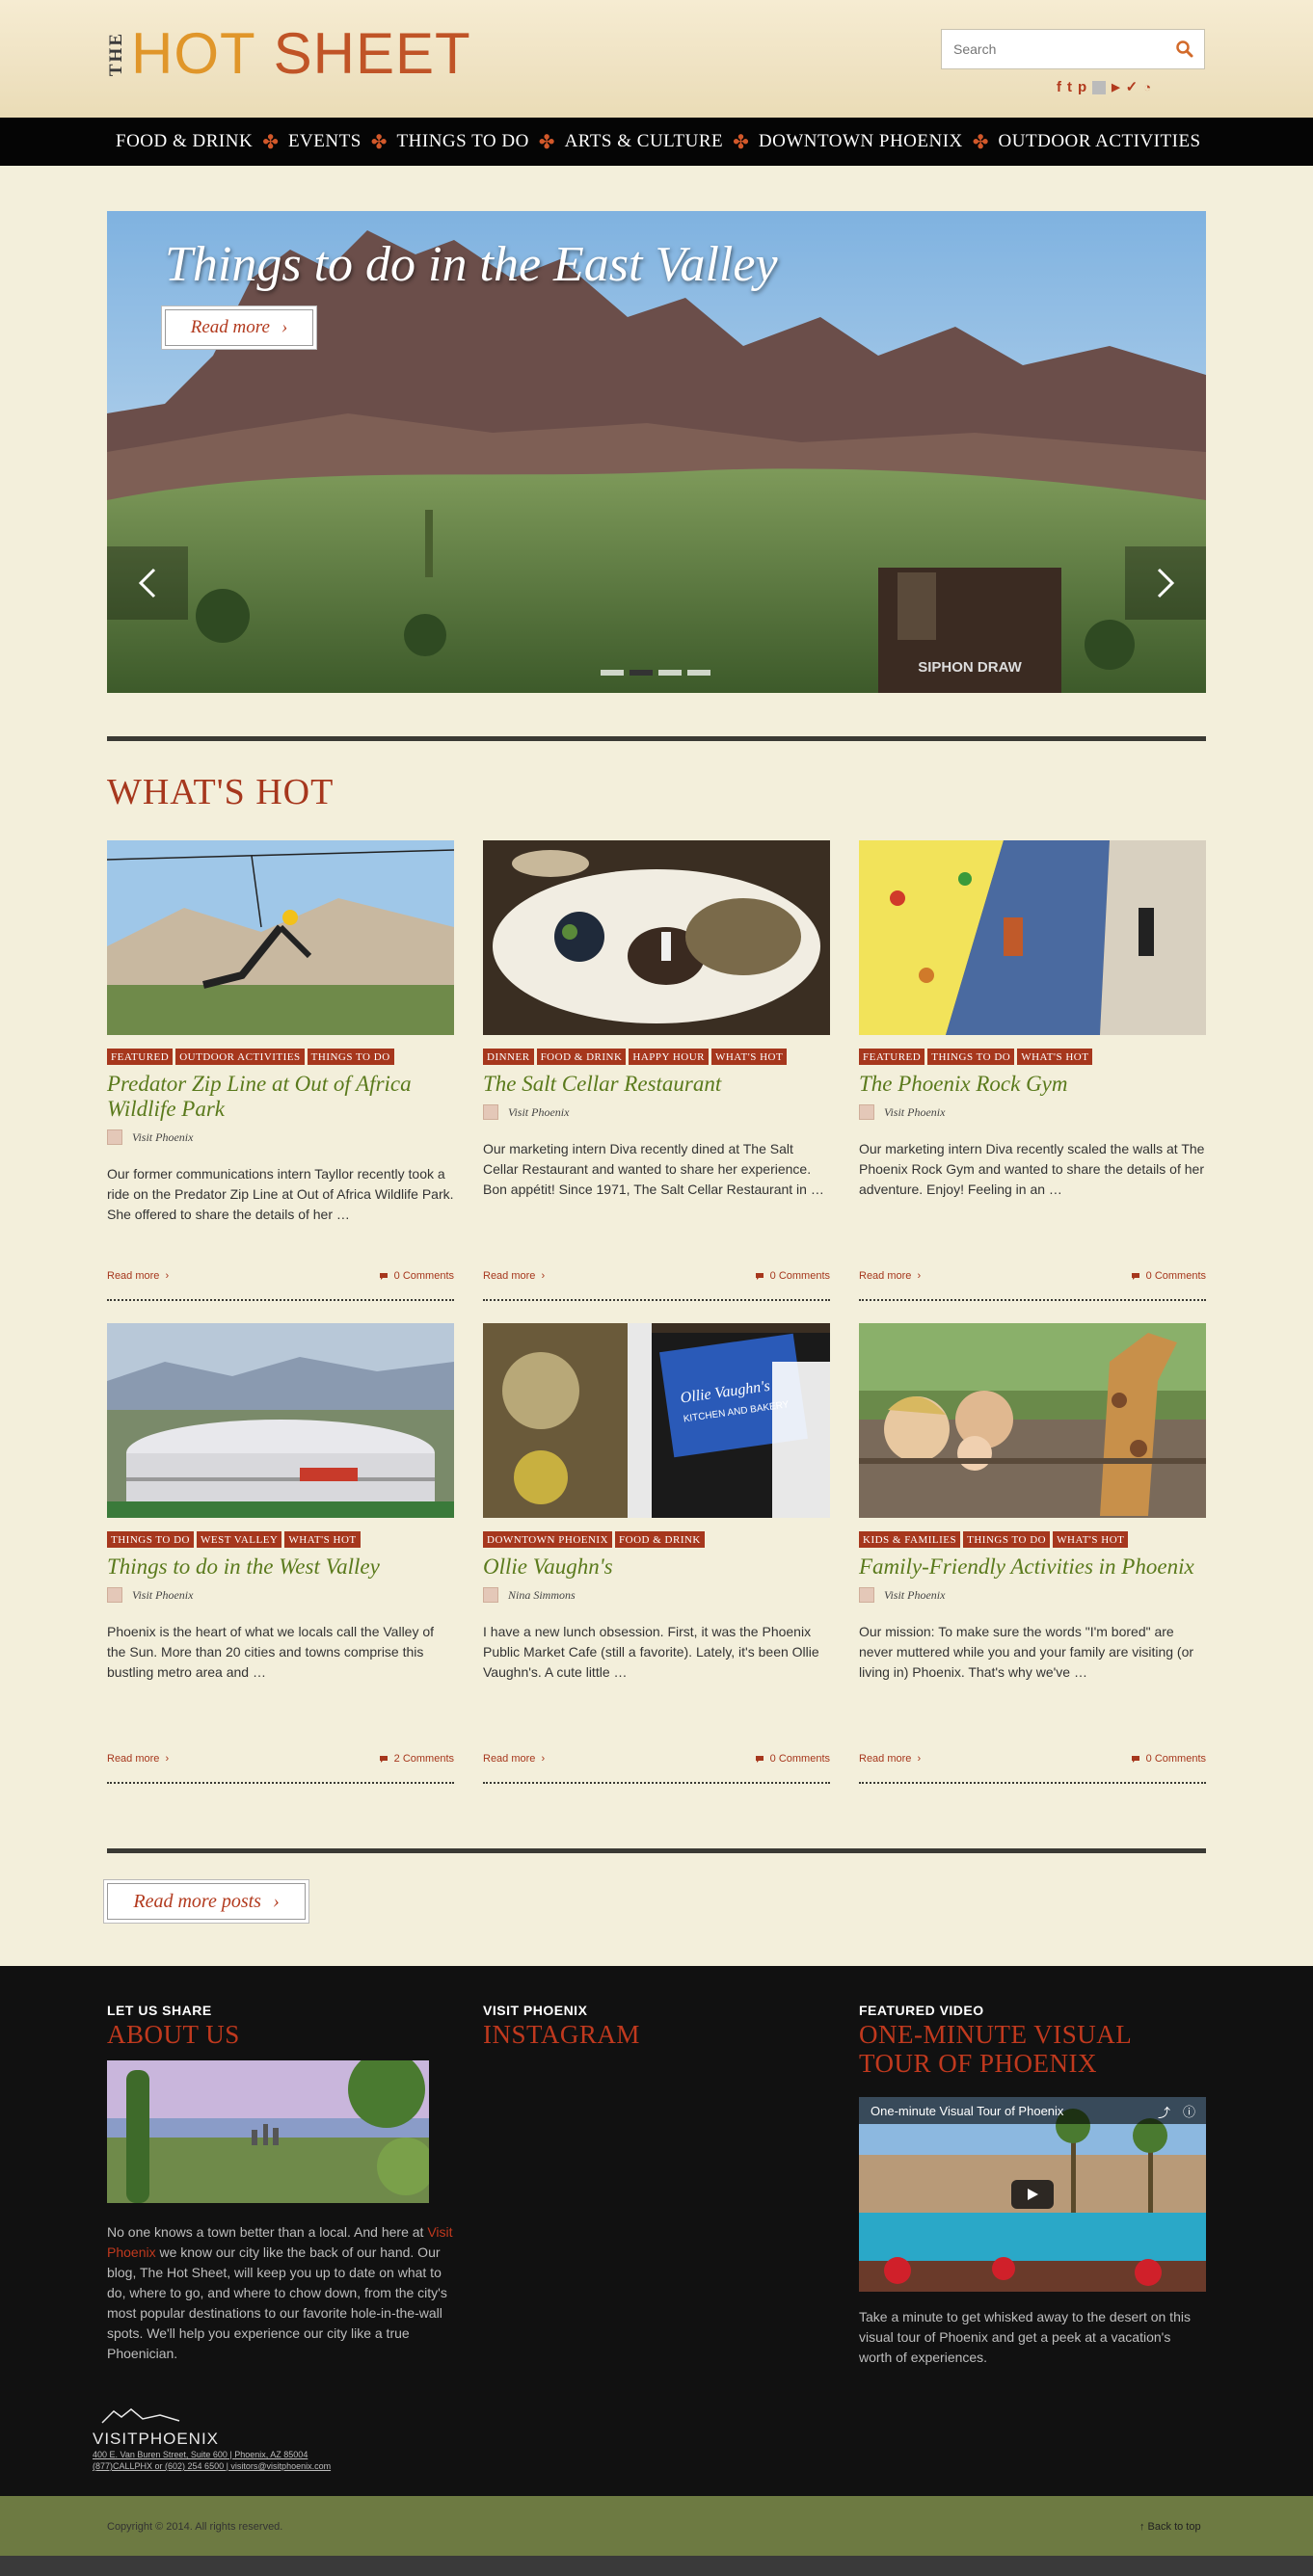 The height and width of the screenshot is (2576, 1313). I want to click on back-to-top-link: ↑ Back to top, so click(1170, 2527).